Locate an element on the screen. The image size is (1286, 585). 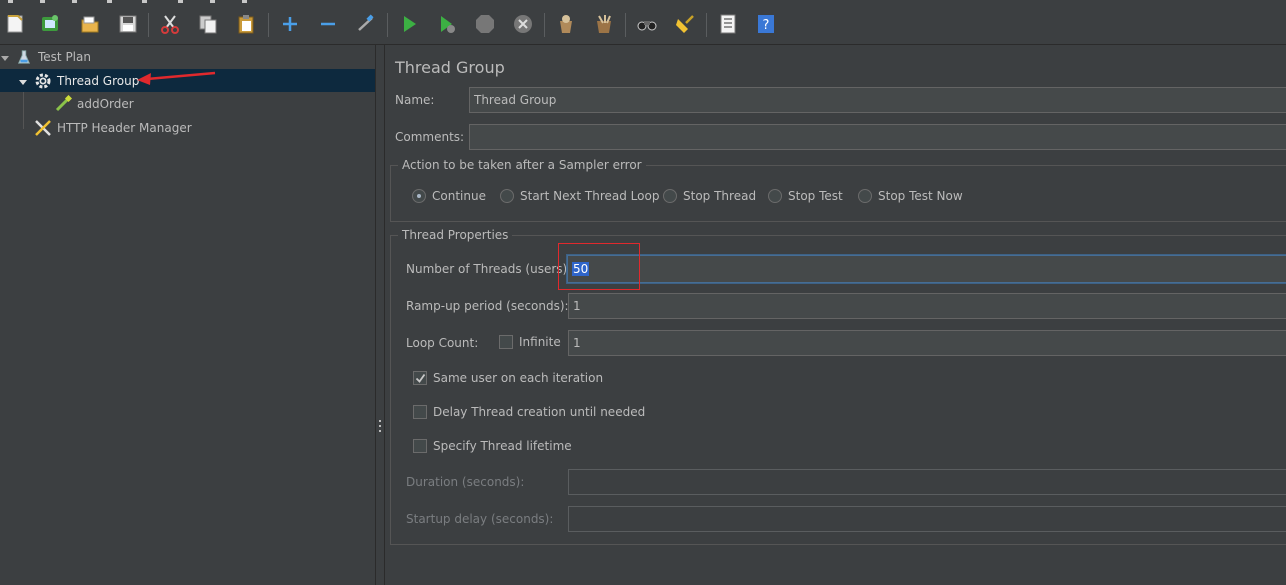
infinite-checkbox: Infinite is located at coordinates (530, 342).